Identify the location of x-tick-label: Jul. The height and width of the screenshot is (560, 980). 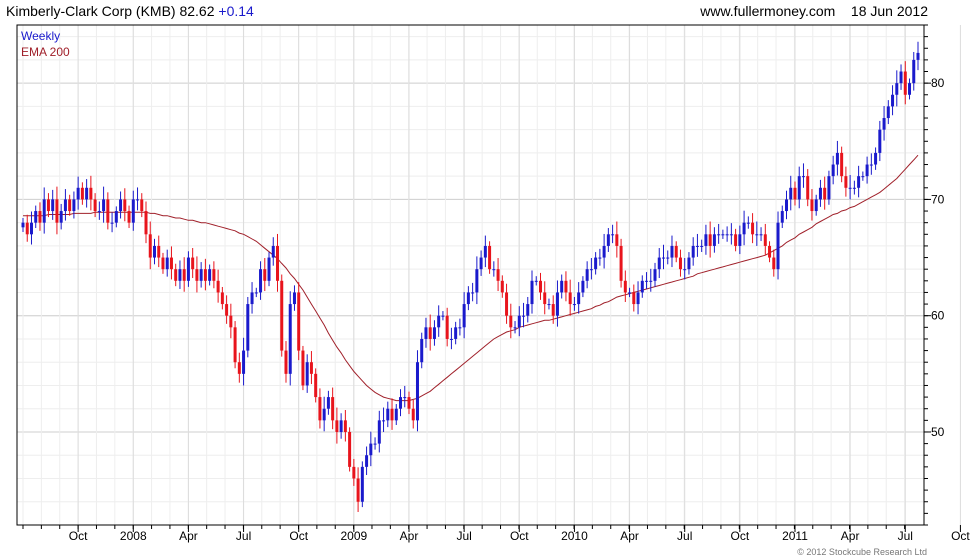
(905, 536).